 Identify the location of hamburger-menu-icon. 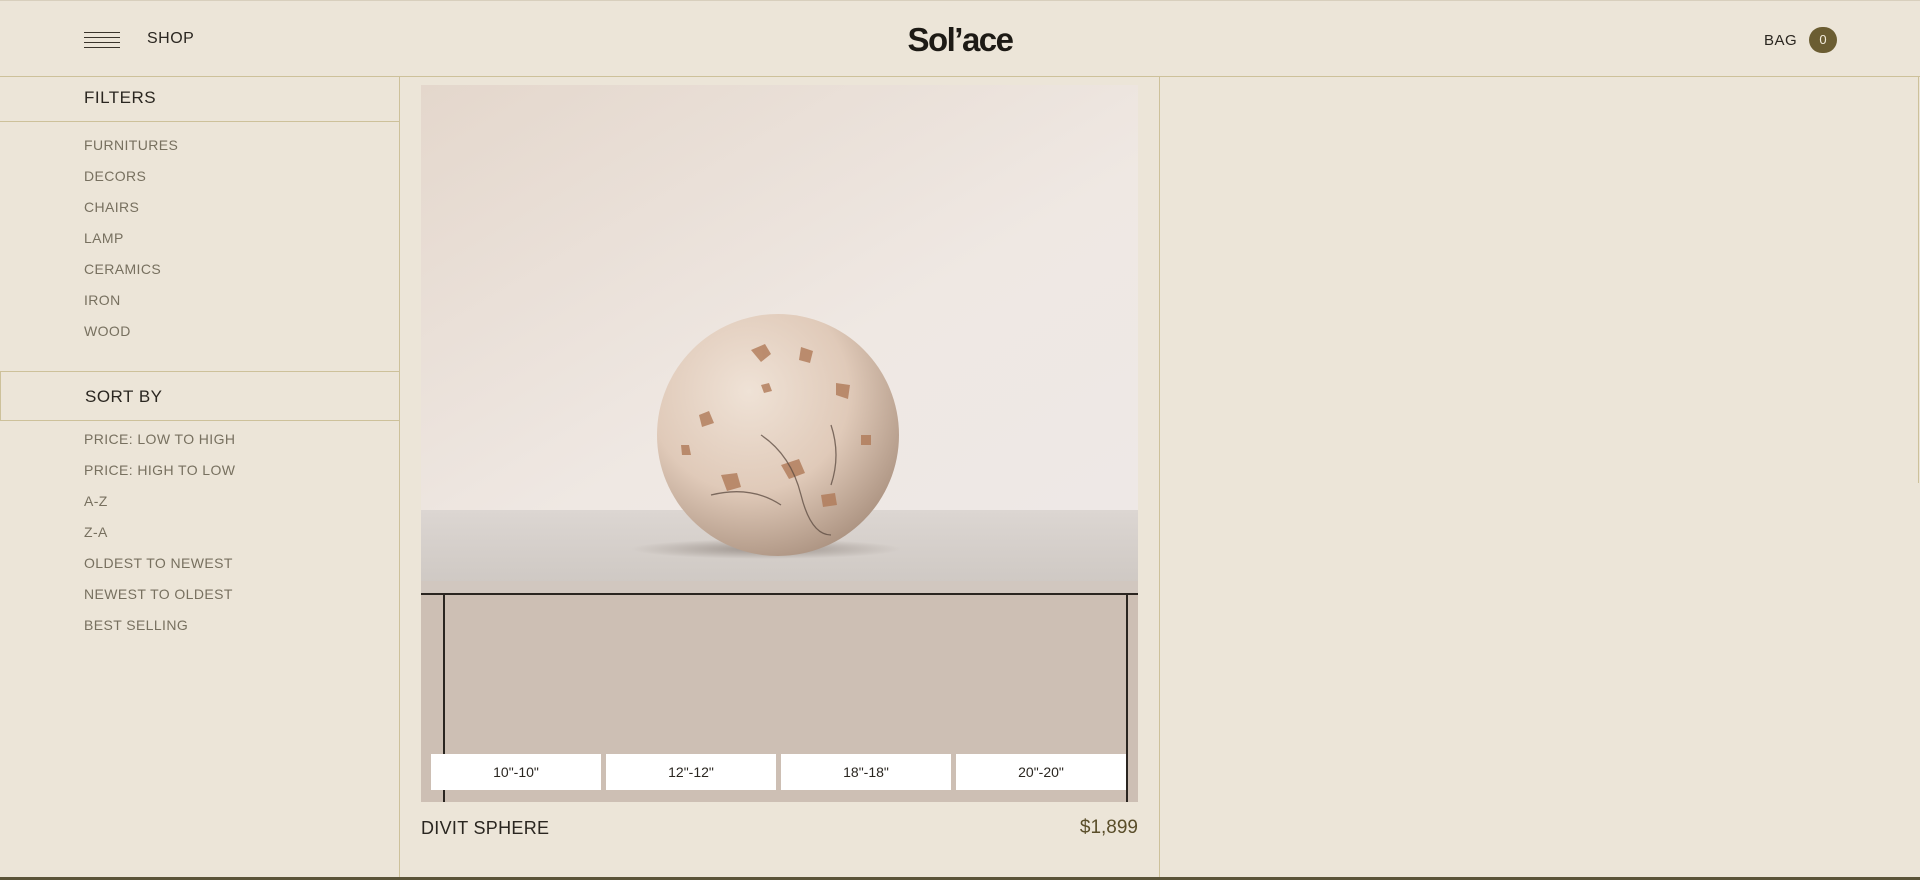
(102, 40).